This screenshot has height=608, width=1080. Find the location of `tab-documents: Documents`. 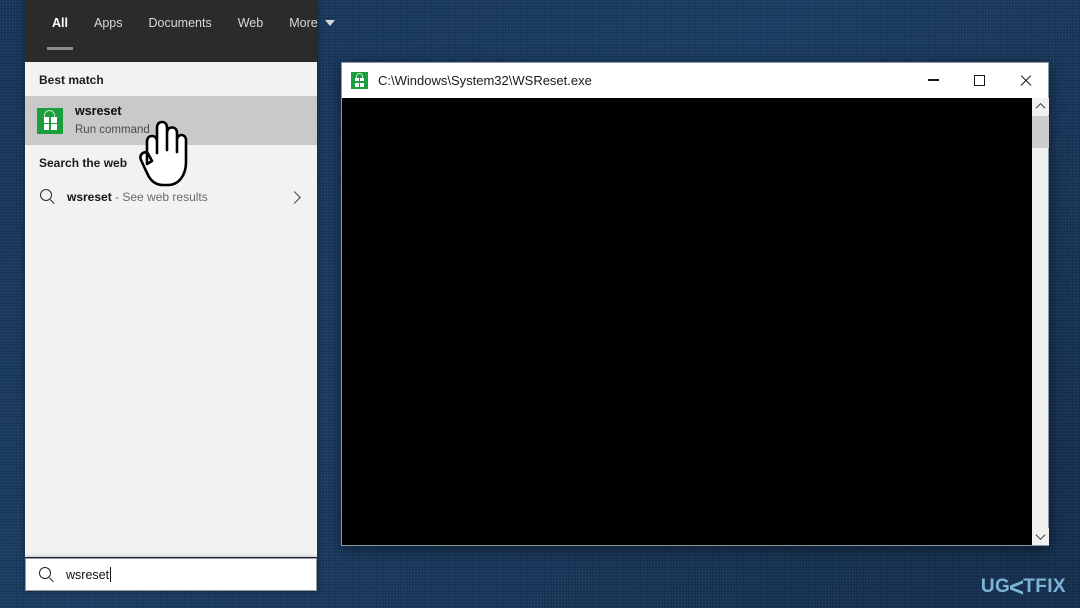

tab-documents: Documents is located at coordinates (179, 23).